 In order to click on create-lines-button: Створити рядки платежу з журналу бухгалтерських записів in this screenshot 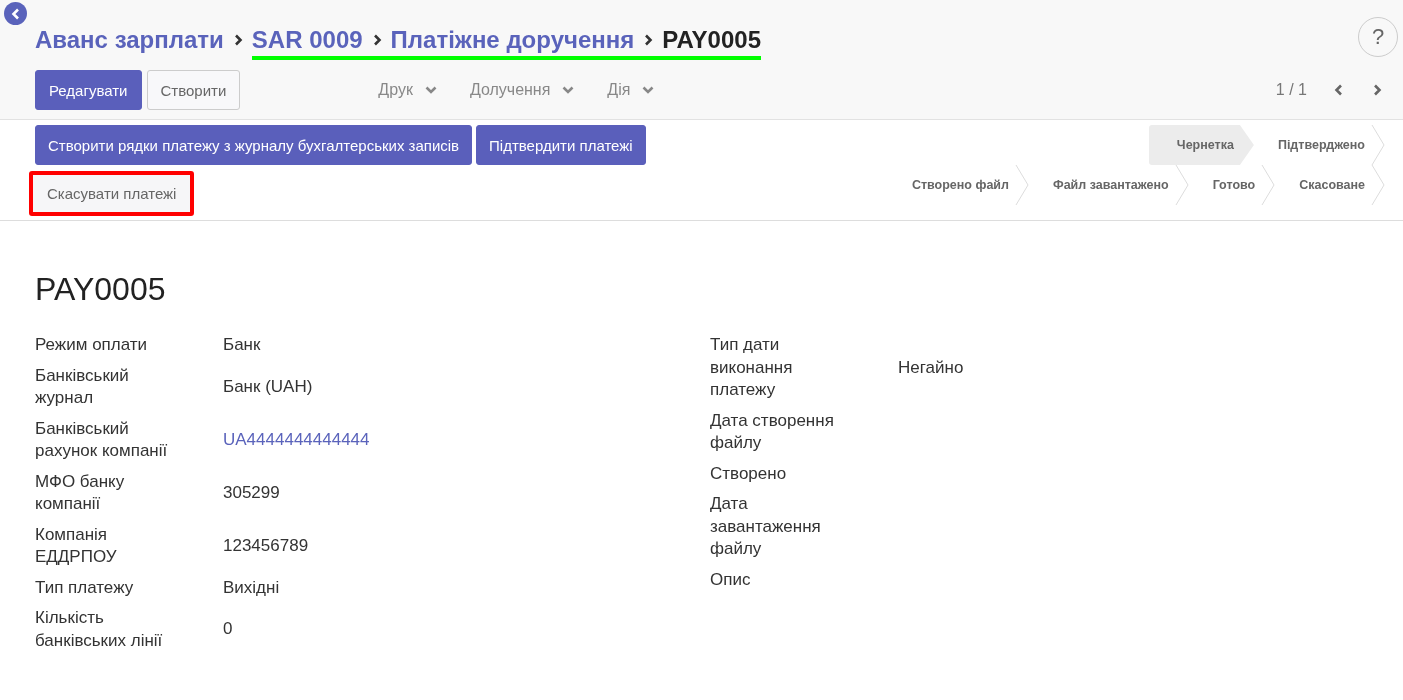, I will do `click(254, 145)`.